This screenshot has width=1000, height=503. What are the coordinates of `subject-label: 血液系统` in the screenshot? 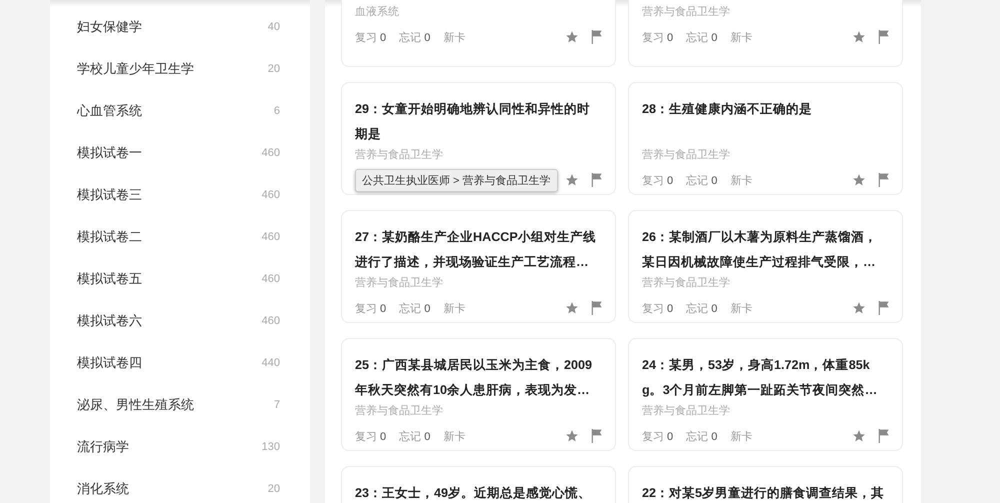 It's located at (377, 12).